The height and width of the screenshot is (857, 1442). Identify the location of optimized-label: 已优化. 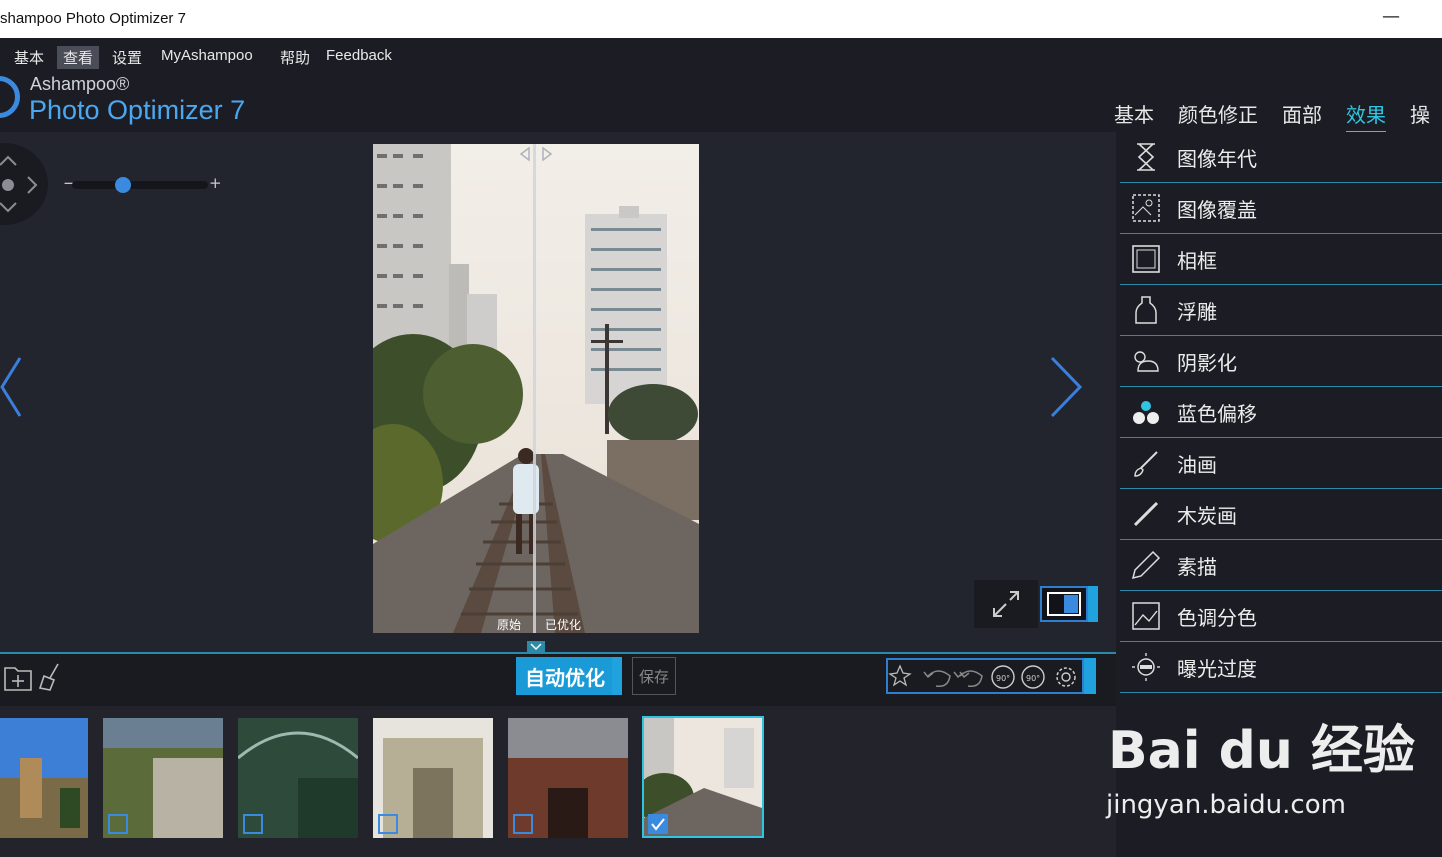
(563, 625).